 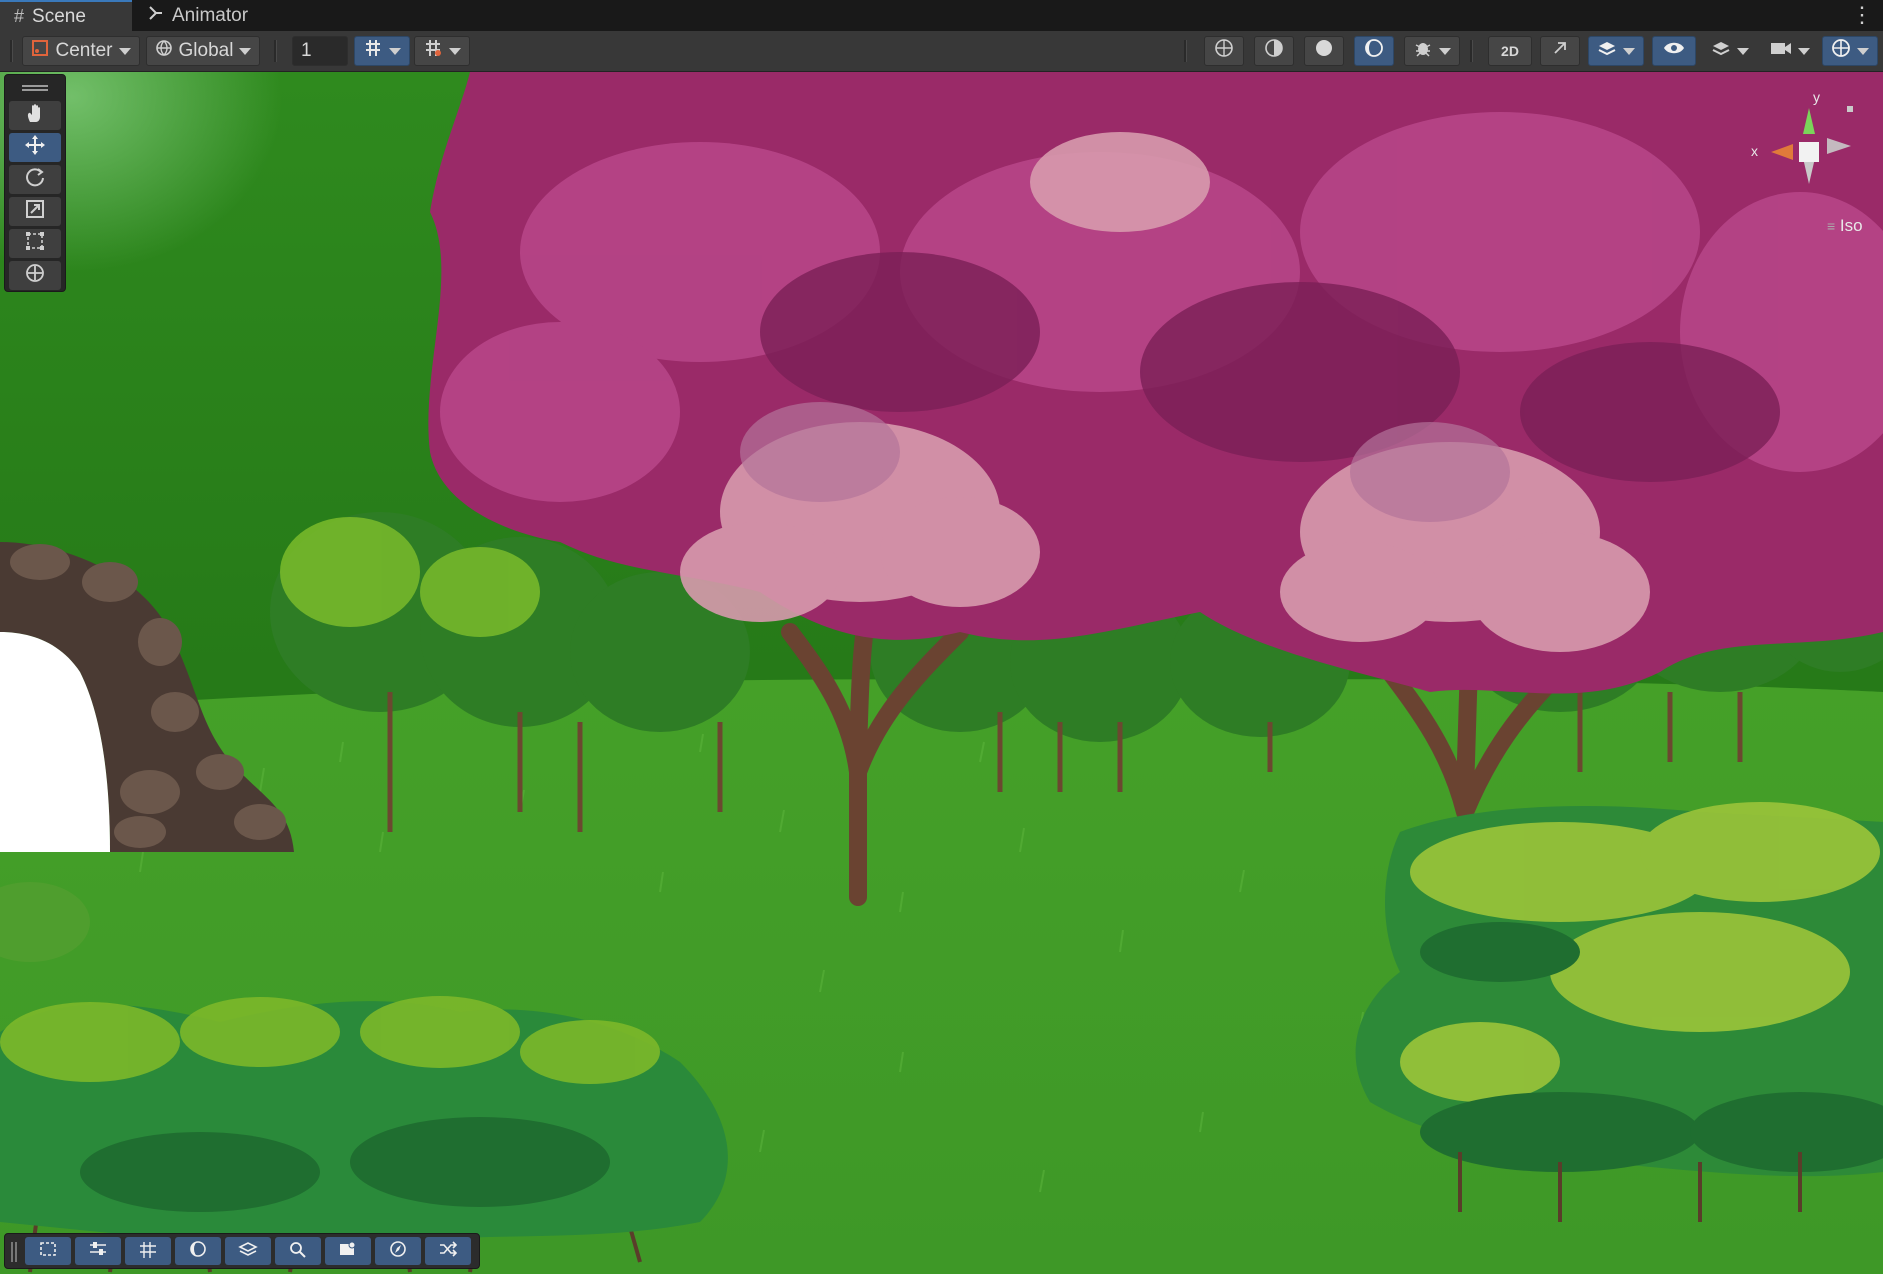 I want to click on 2d-toggle-icon: 2D, so click(x=1510, y=51).